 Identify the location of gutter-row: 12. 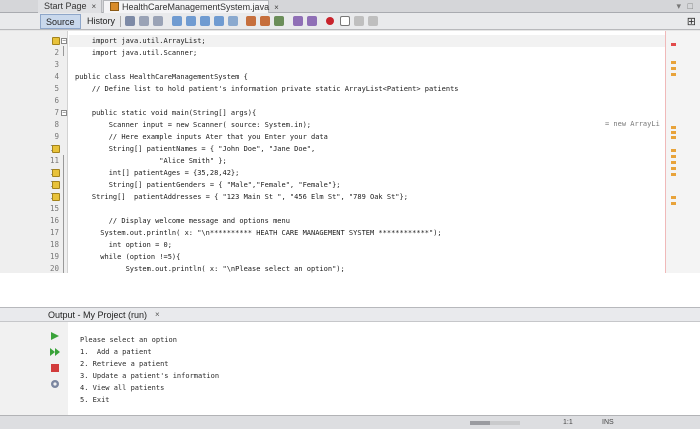
(34, 173).